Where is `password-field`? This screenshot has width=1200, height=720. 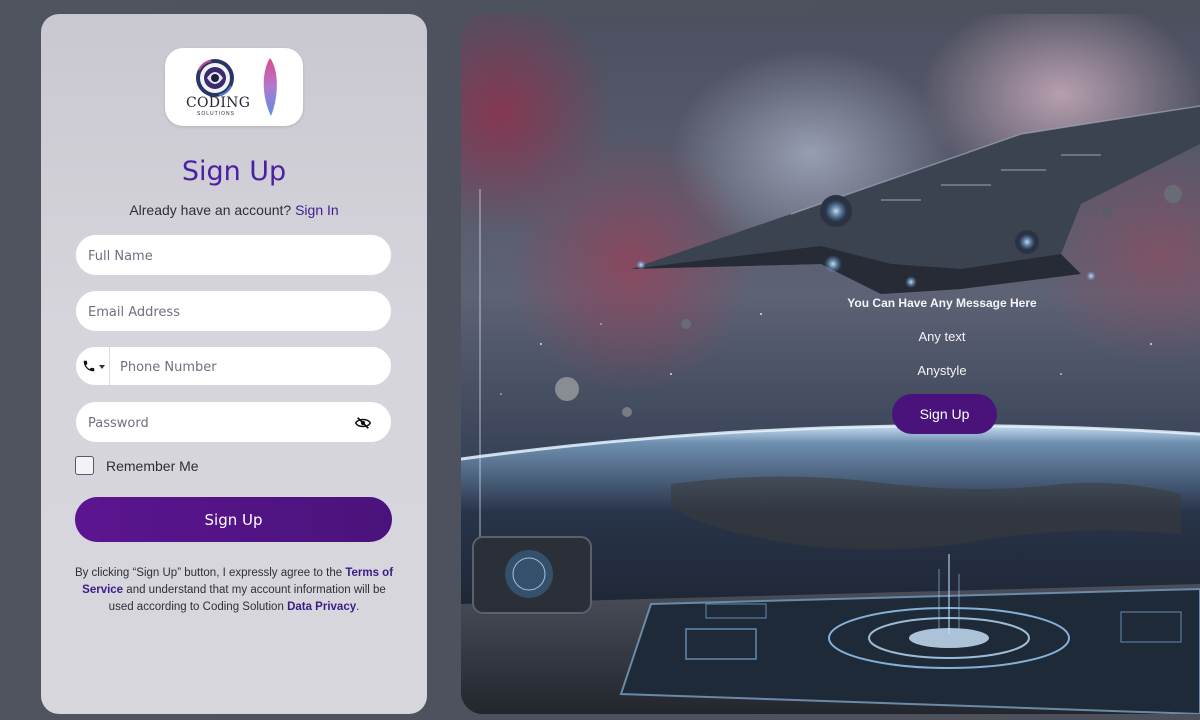 password-field is located at coordinates (233, 422).